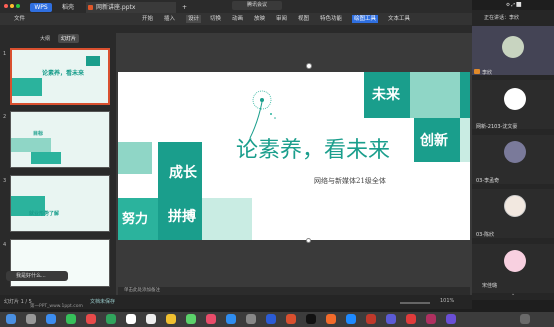 The height and width of the screenshot is (327, 554). Describe the element at coordinates (131, 319) in the screenshot. I see `calendar-icon` at that location.